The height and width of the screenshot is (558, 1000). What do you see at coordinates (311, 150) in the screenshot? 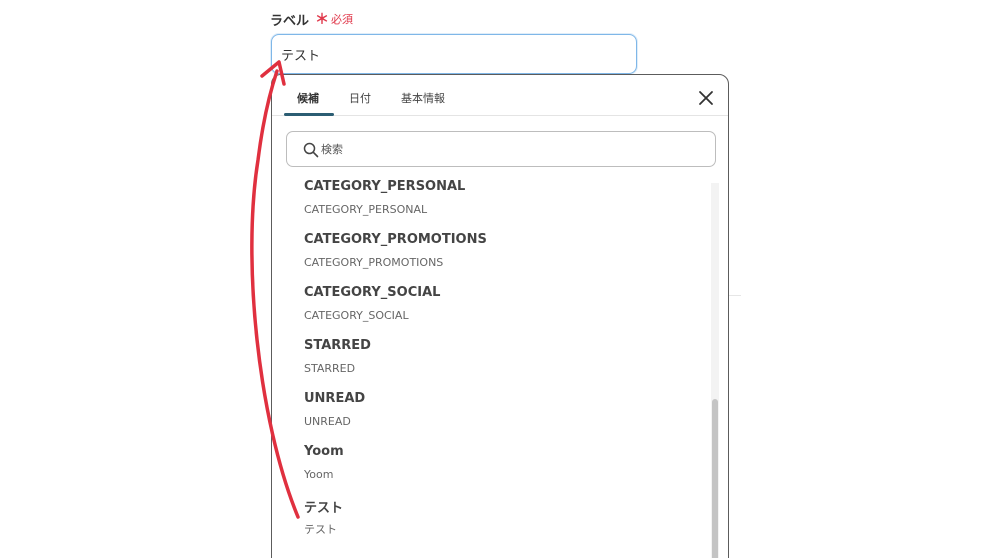
I see `search-icon` at bounding box center [311, 150].